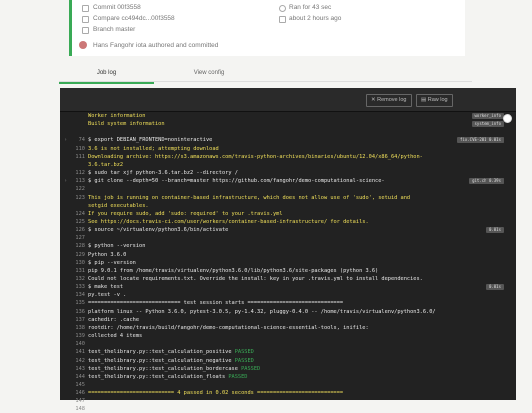  Describe the element at coordinates (112, 262) in the screenshot. I see `log-text: $ pip --version` at that location.